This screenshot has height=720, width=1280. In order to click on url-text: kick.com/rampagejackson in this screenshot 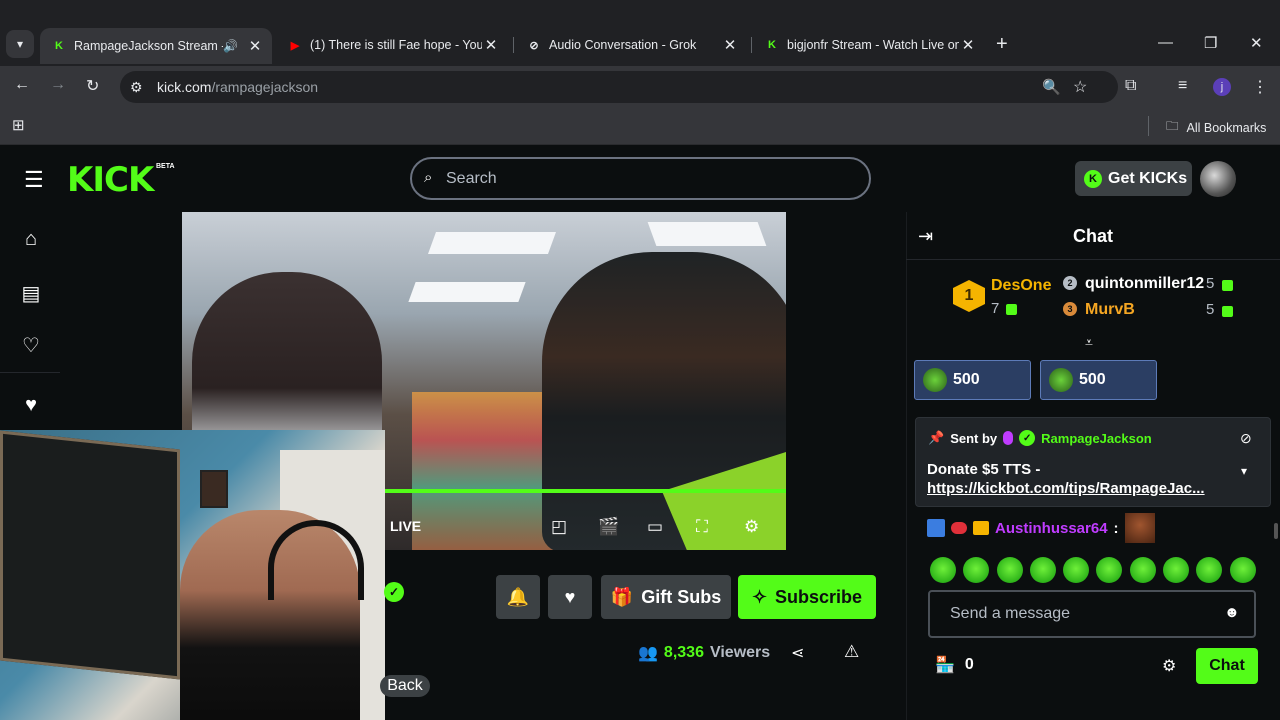, I will do `click(237, 87)`.